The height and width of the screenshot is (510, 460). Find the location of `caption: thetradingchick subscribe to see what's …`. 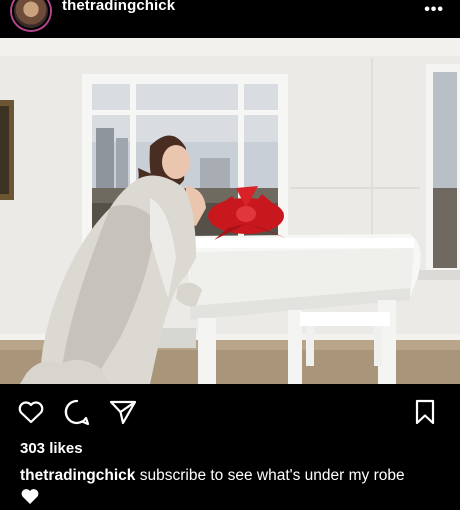

caption: thetradingchick subscribe to see what's … is located at coordinates (212, 476).